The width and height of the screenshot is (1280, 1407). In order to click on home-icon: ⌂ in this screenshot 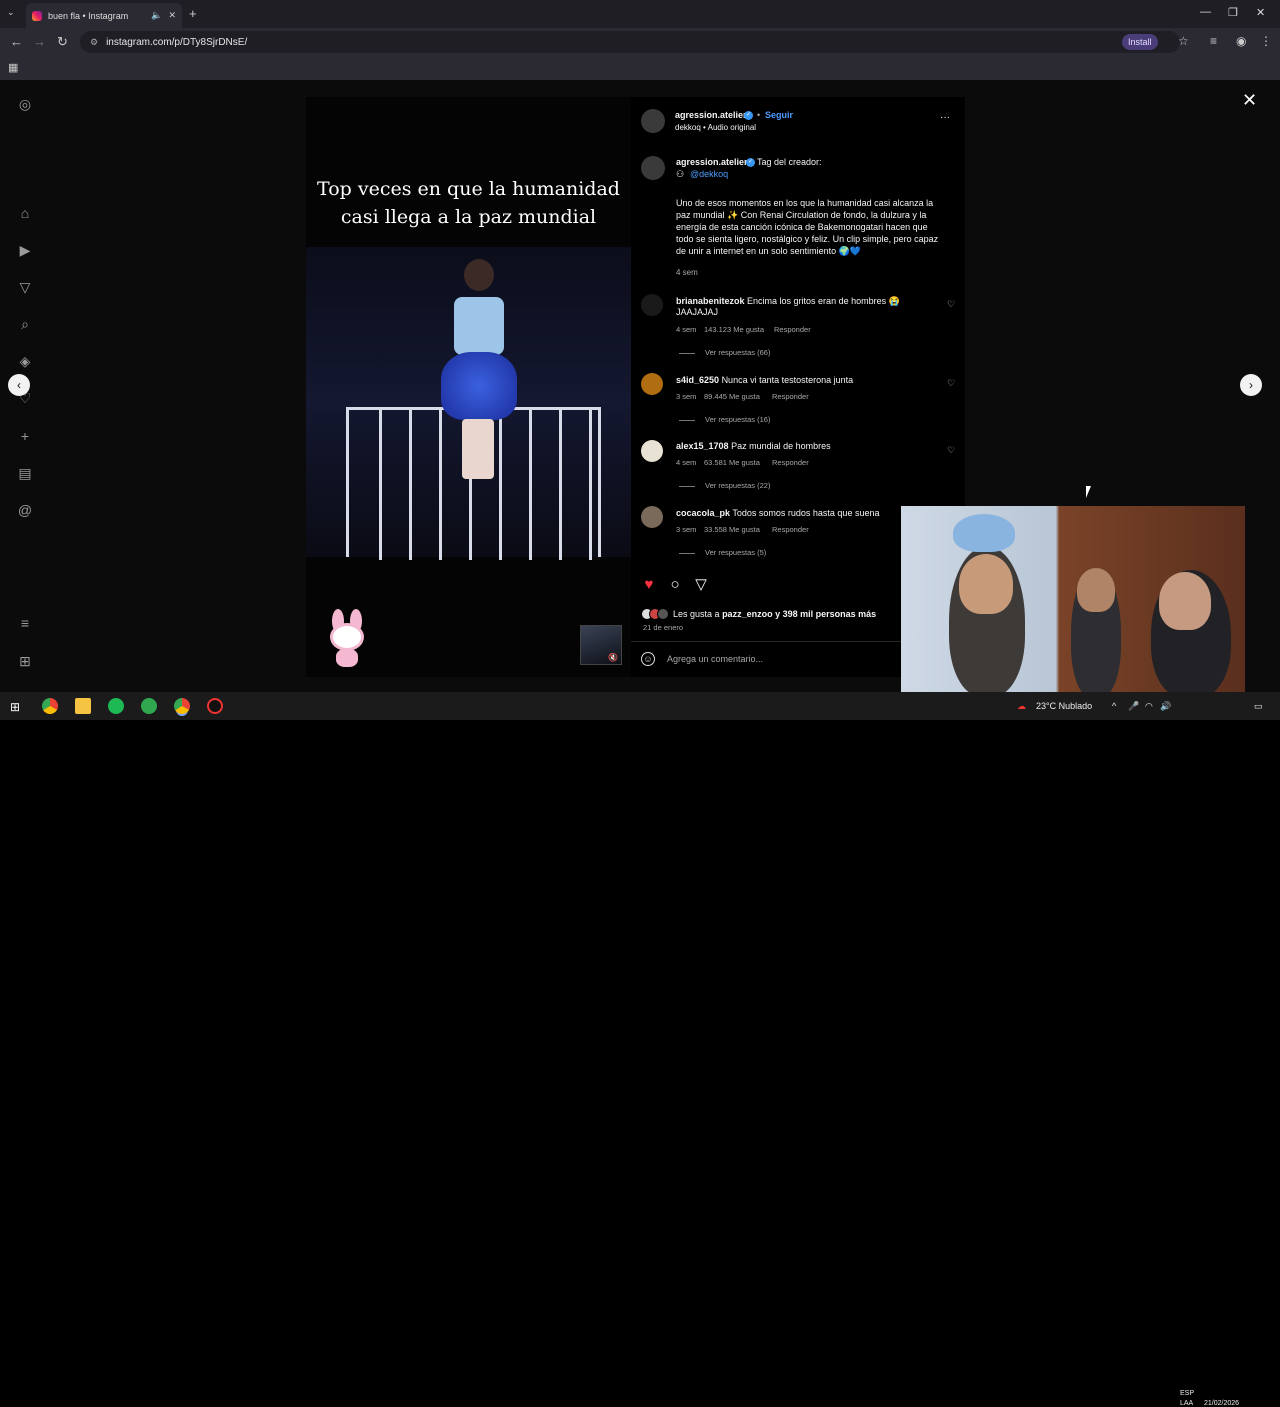, I will do `click(25, 213)`.